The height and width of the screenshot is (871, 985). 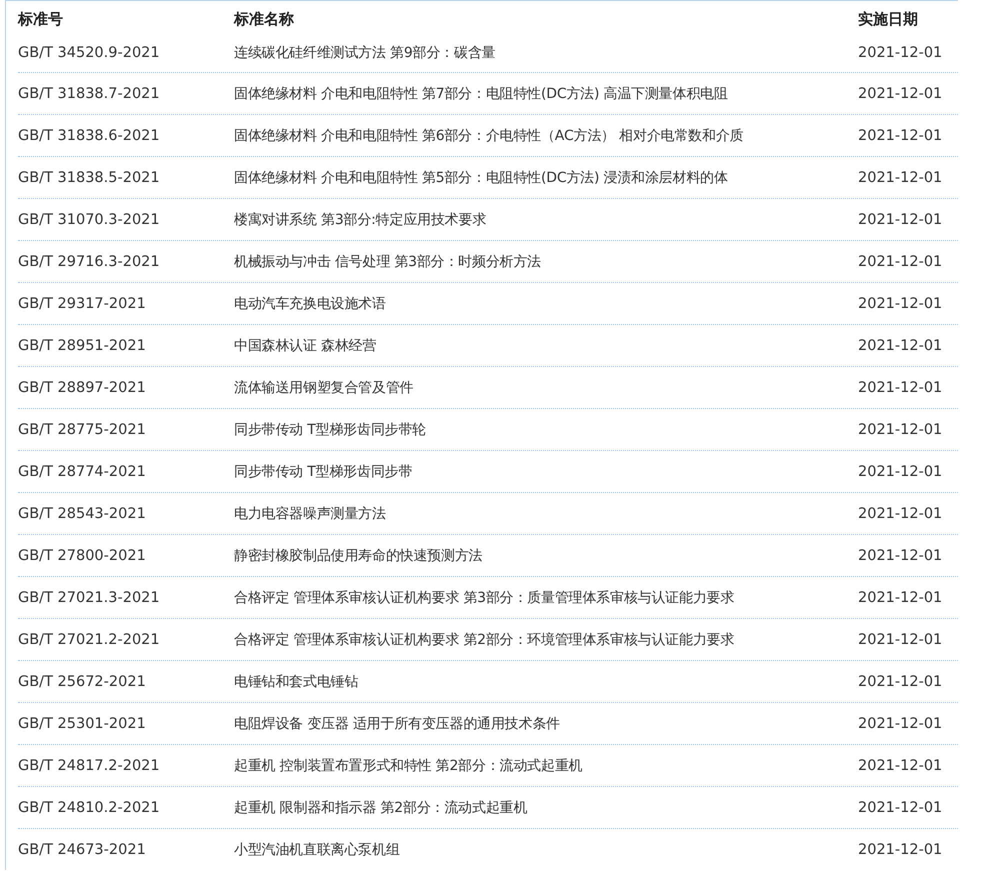 I want to click on table-cell: GB/T 27800-2021, so click(x=82, y=556).